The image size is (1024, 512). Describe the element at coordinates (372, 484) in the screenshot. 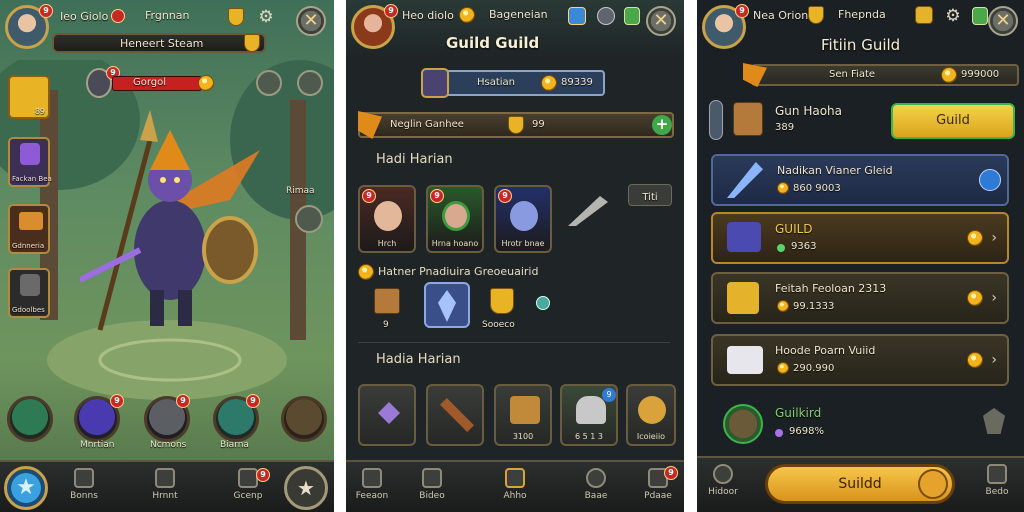

I see `nav-item-0: Feeaon` at that location.